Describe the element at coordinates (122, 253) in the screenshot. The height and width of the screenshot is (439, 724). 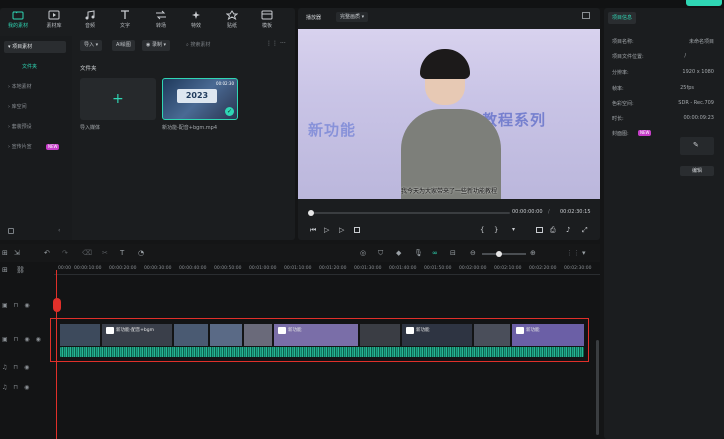
I see `text-tool-icon: T` at that location.